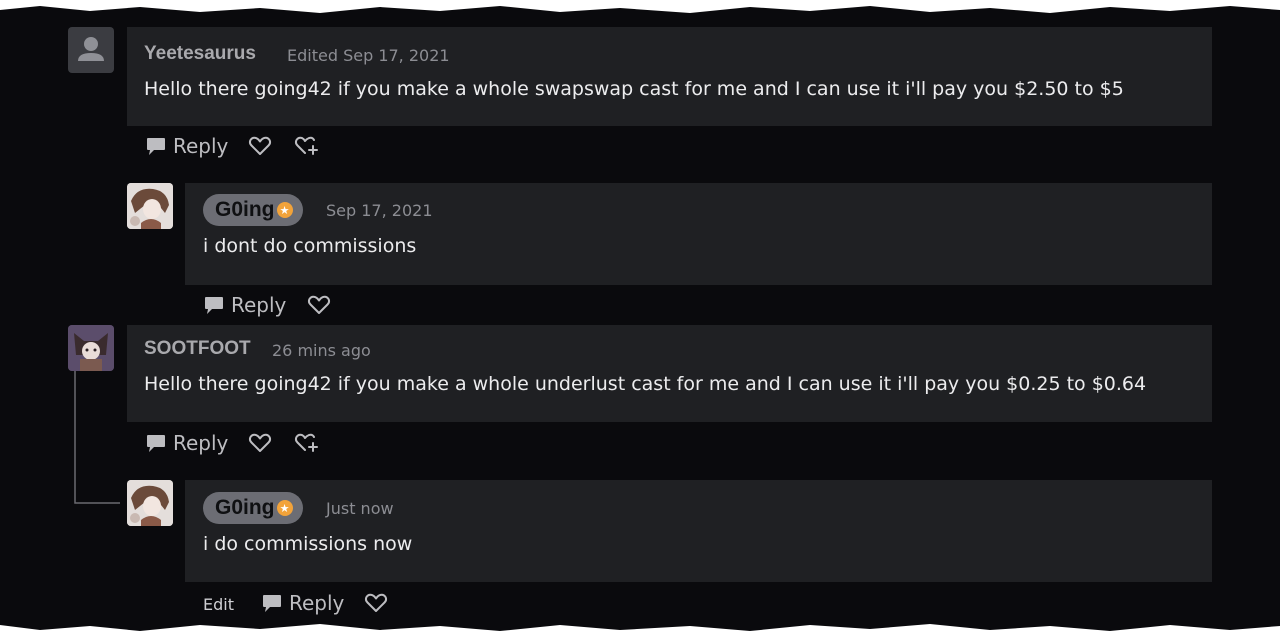 This screenshot has width=1280, height=636. What do you see at coordinates (360, 508) in the screenshot?
I see `comment-timestamp: Just now` at bounding box center [360, 508].